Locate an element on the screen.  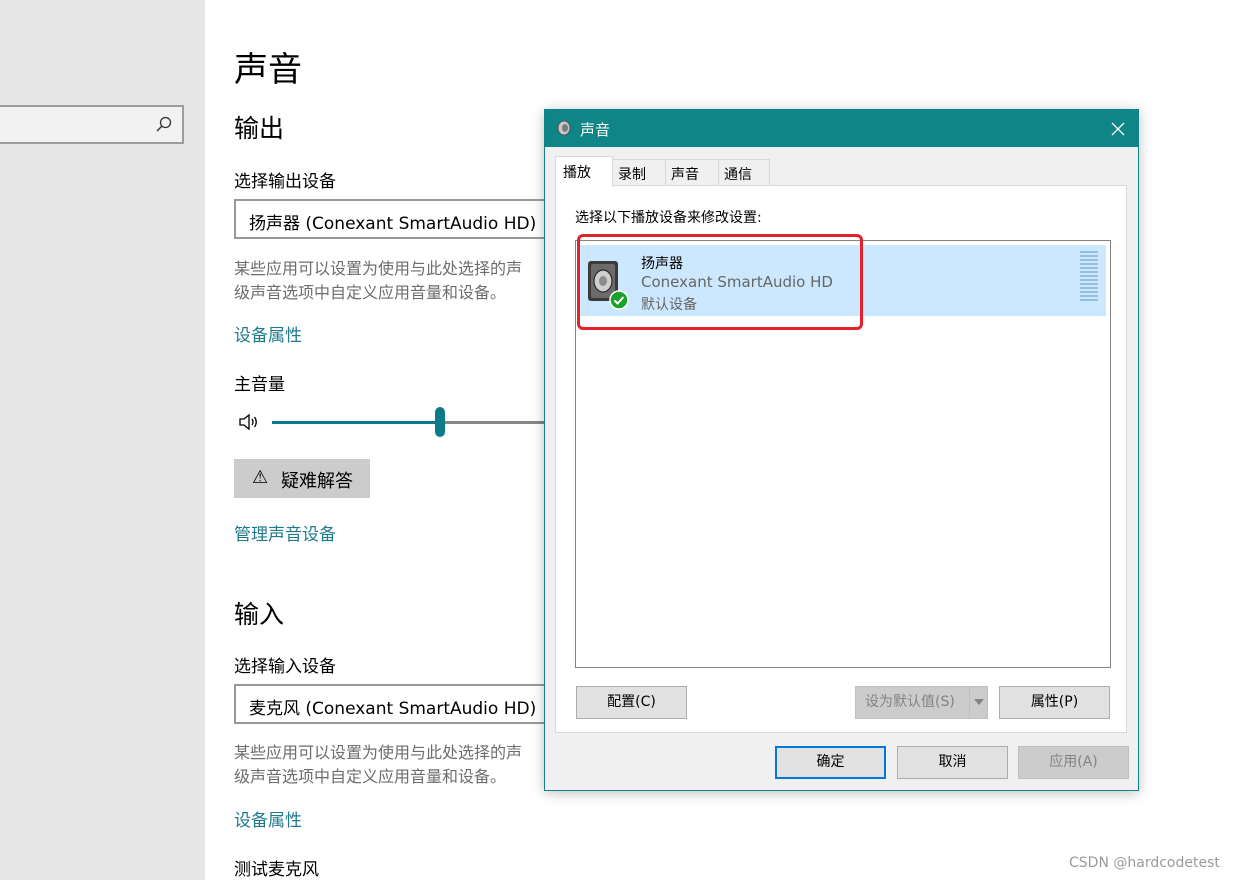
input-description-line-2: 级声音选项中自定义应用音量和设备。 is located at coordinates (370, 776).